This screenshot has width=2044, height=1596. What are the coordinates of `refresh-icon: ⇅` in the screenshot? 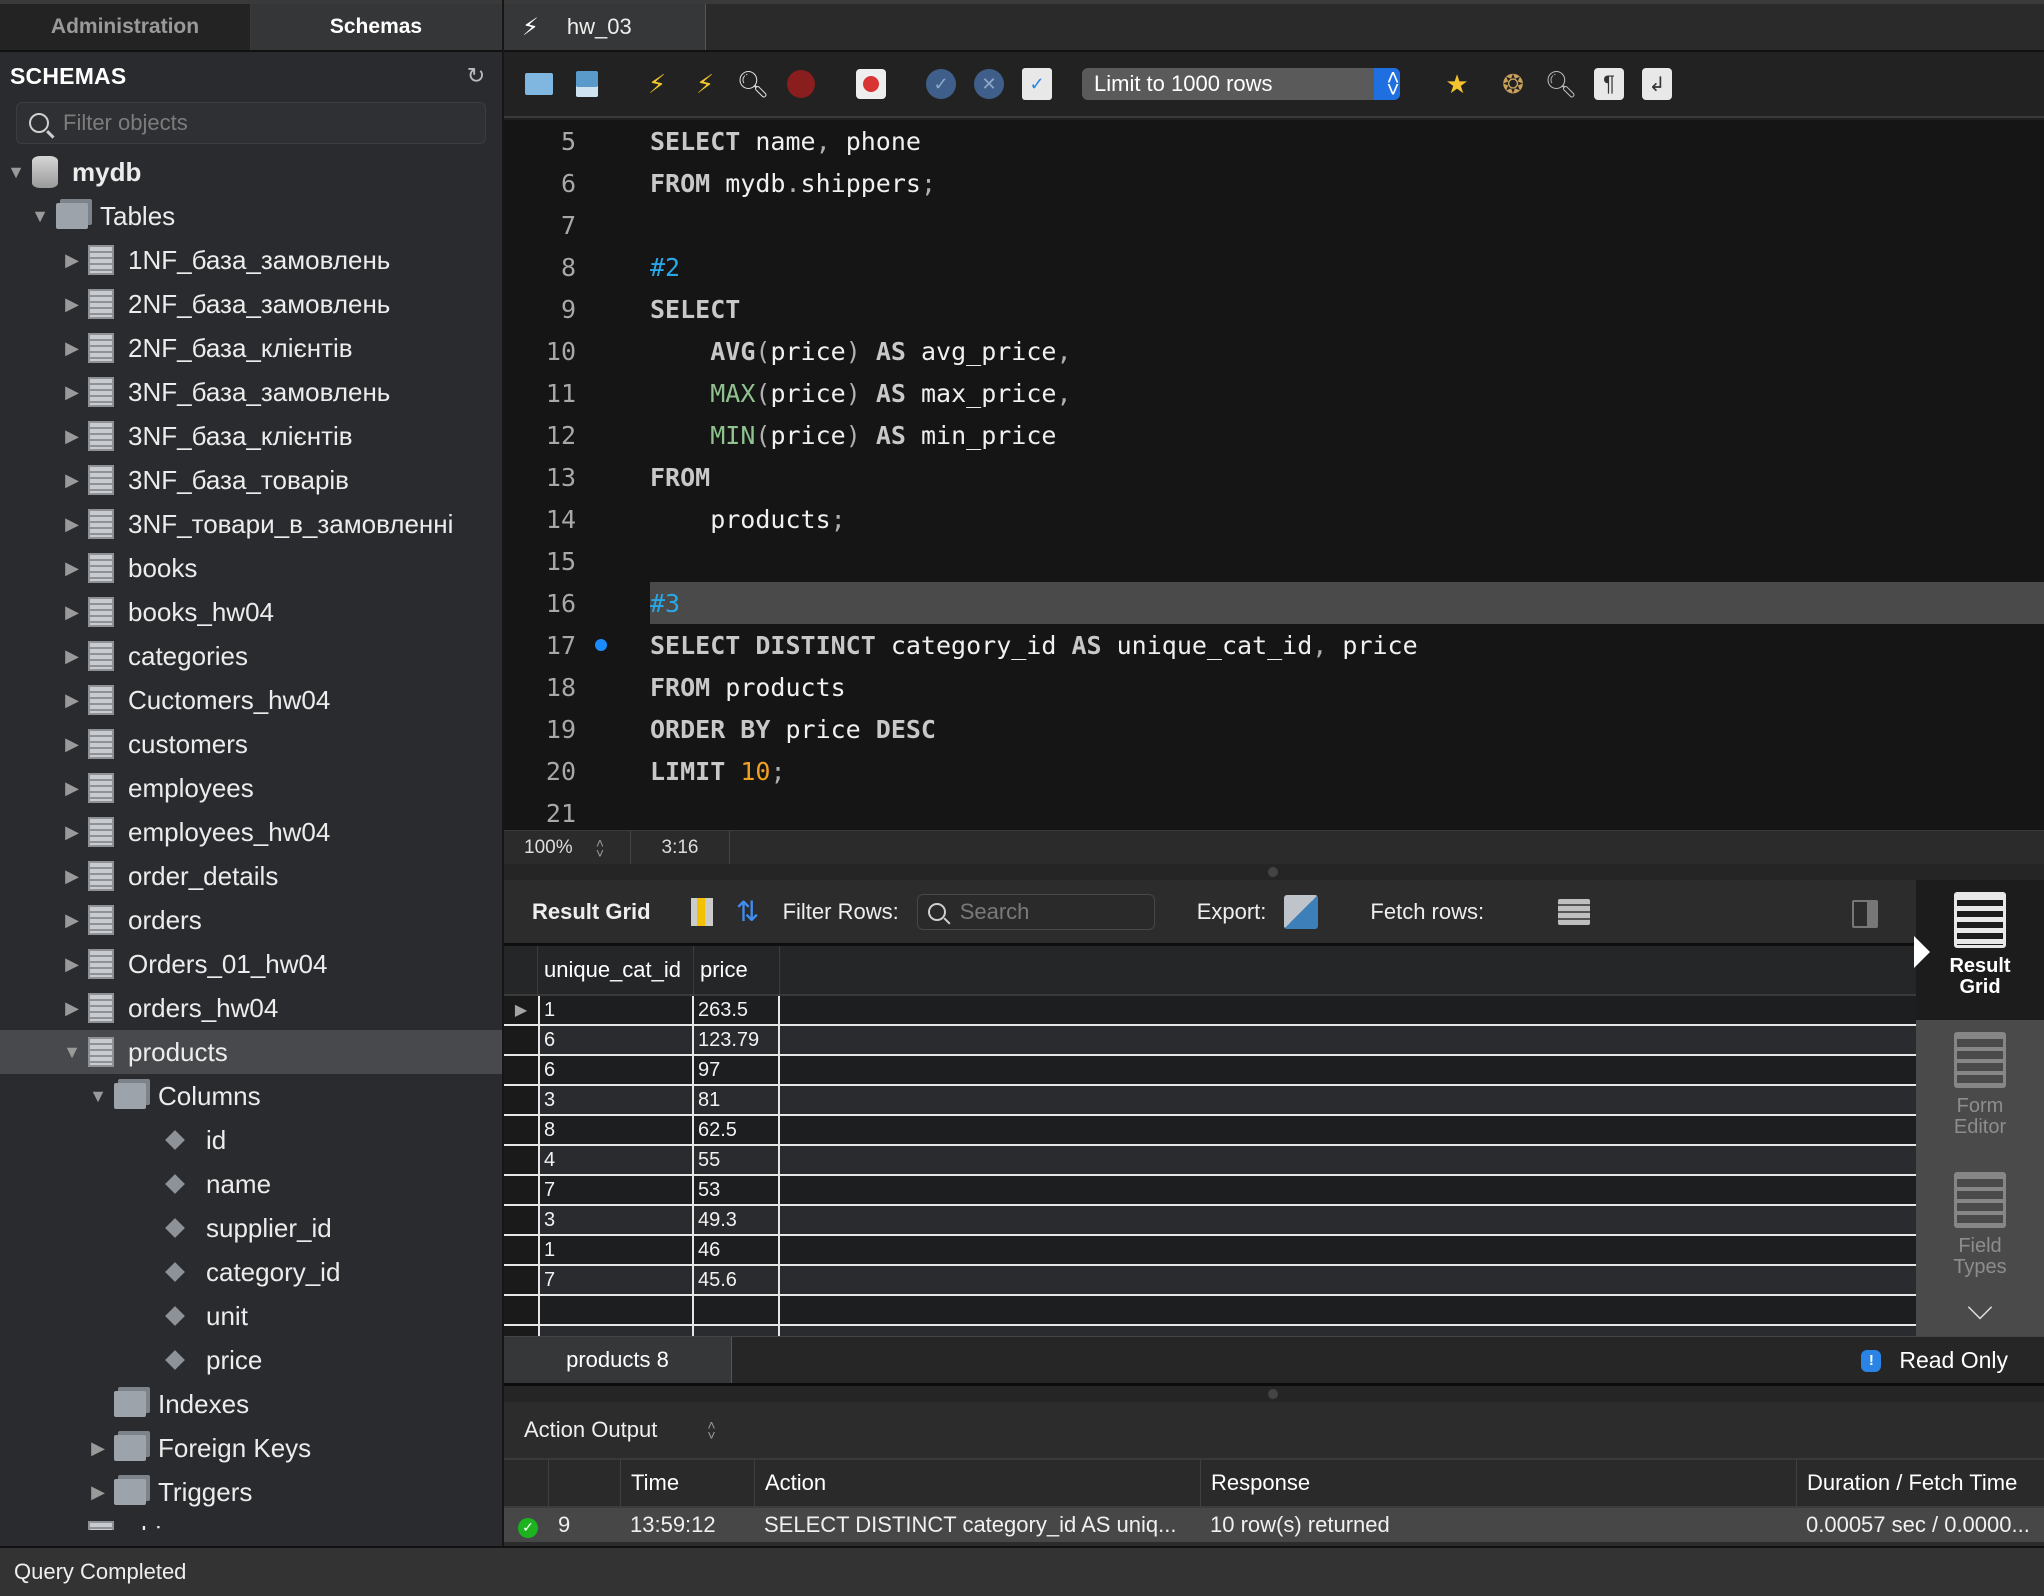 It's located at (748, 911).